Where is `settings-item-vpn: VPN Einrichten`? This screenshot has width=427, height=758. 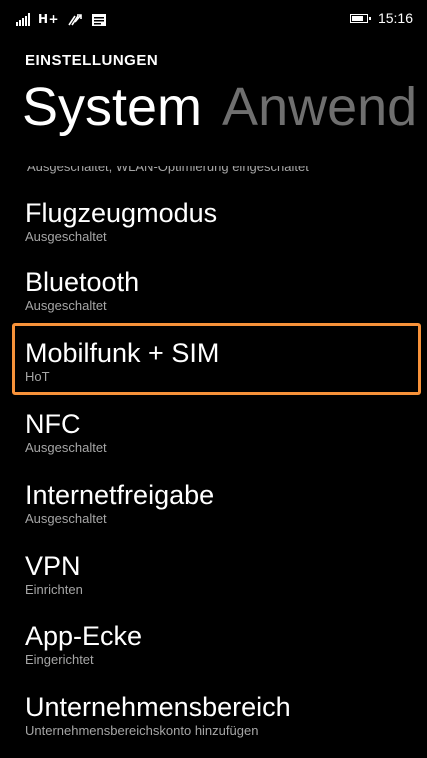
settings-item-vpn: VPN Einrichten is located at coordinates (220, 574).